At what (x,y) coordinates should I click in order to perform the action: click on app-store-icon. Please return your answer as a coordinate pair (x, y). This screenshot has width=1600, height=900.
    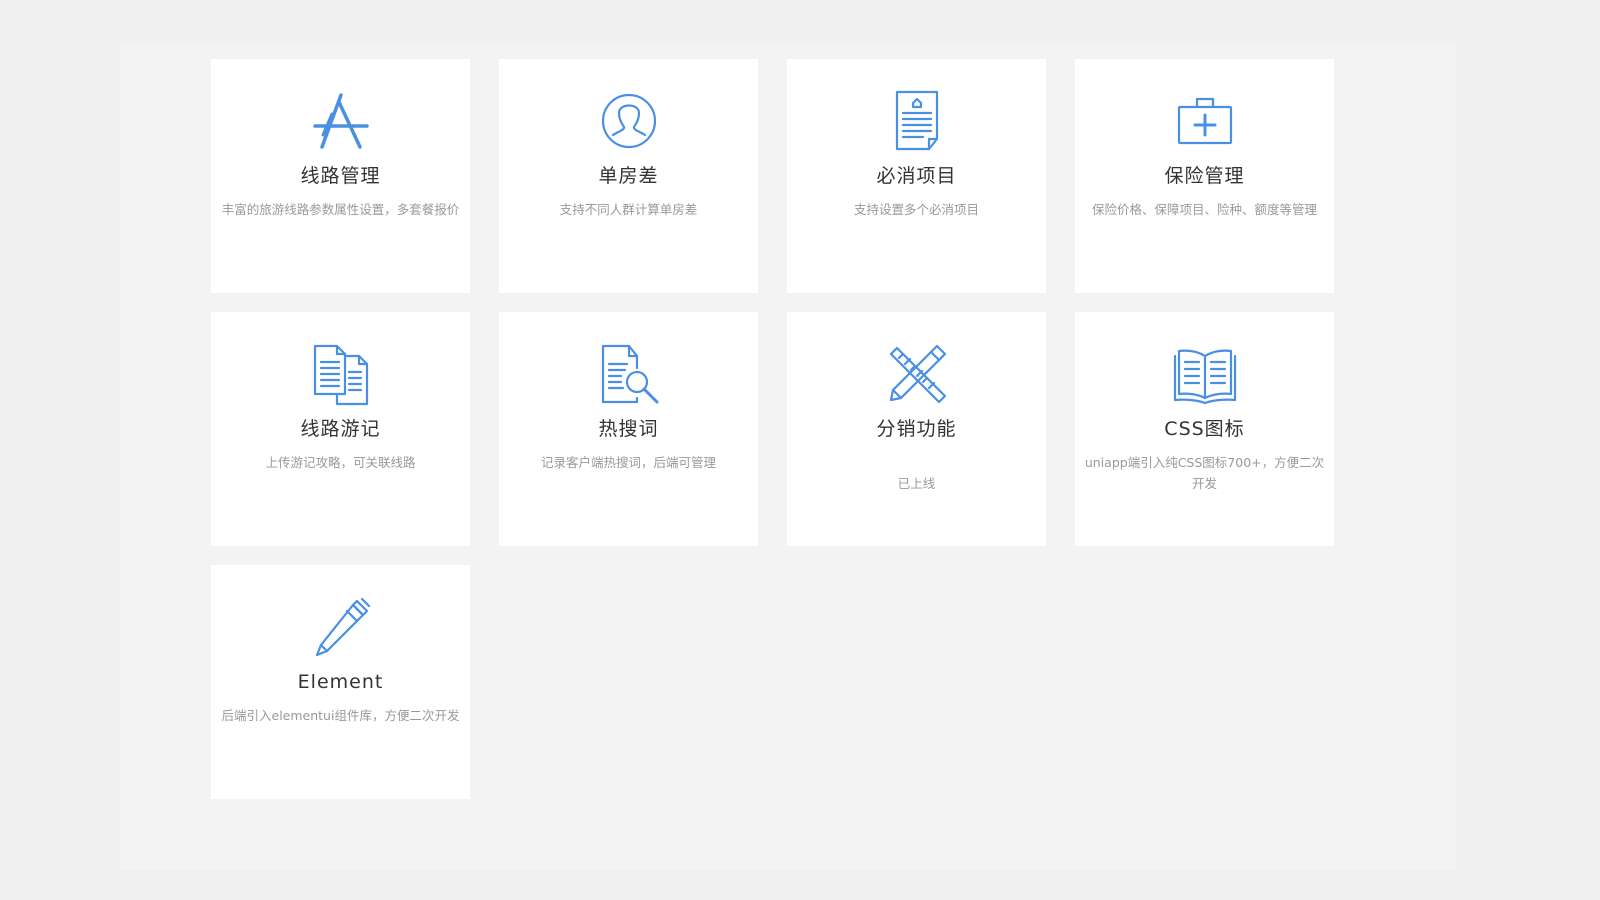
    Looking at the image, I should click on (341, 121).